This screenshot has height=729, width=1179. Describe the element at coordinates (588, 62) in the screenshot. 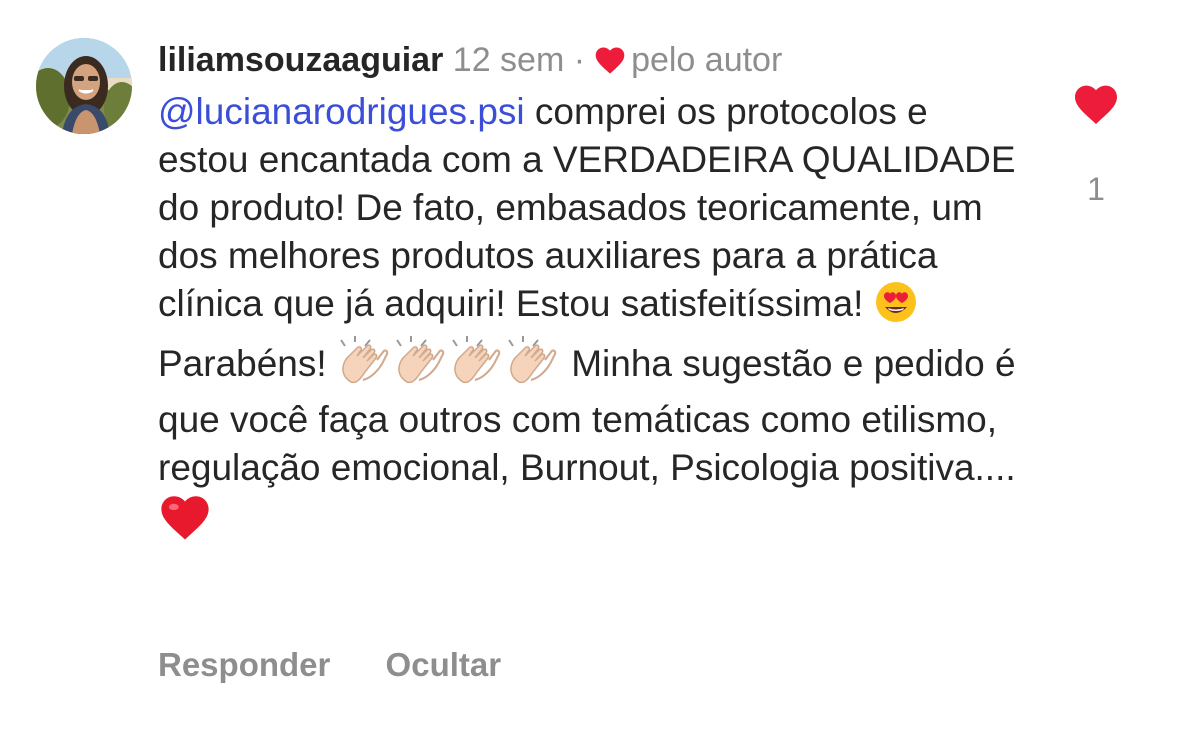

I see `comment-header: liliamsouzaaguiar 12 sem · pelo autor` at that location.